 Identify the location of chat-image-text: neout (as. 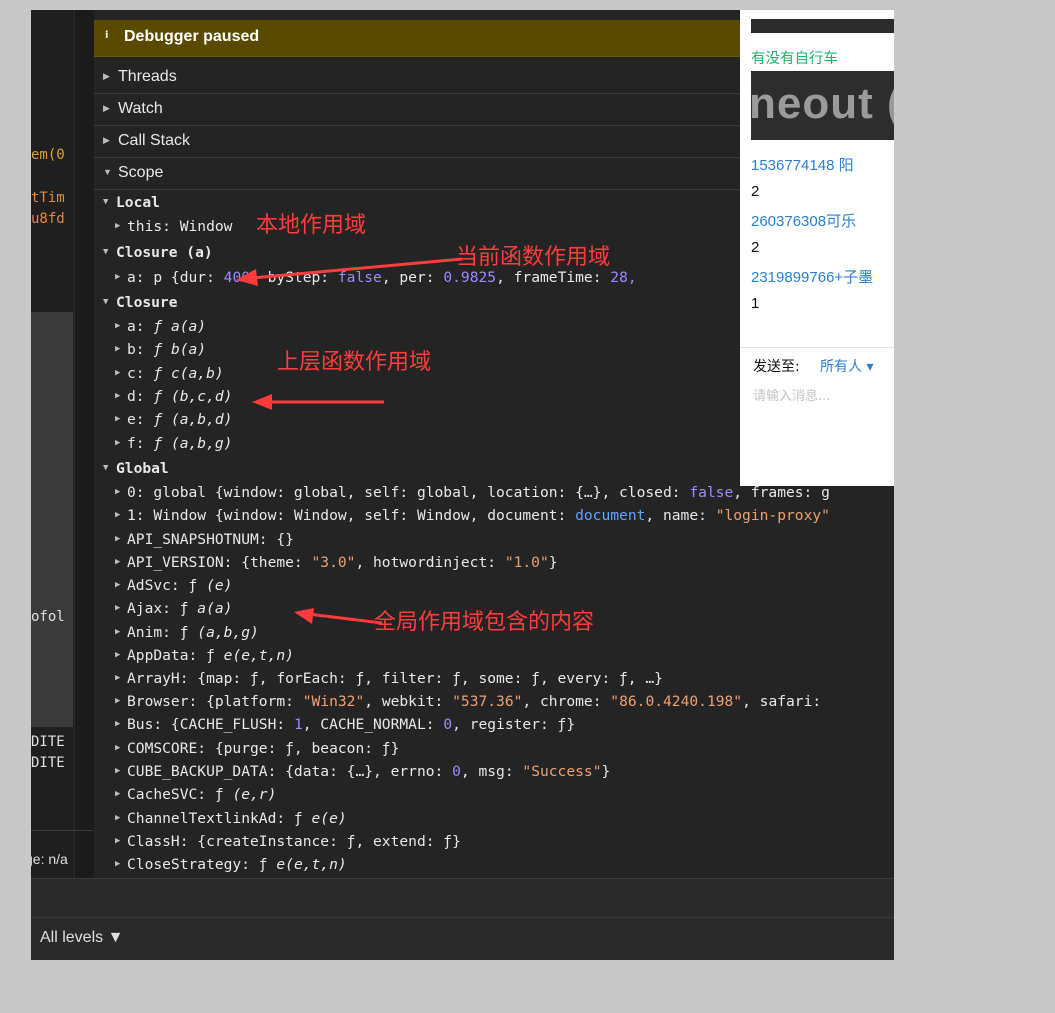
(822, 103).